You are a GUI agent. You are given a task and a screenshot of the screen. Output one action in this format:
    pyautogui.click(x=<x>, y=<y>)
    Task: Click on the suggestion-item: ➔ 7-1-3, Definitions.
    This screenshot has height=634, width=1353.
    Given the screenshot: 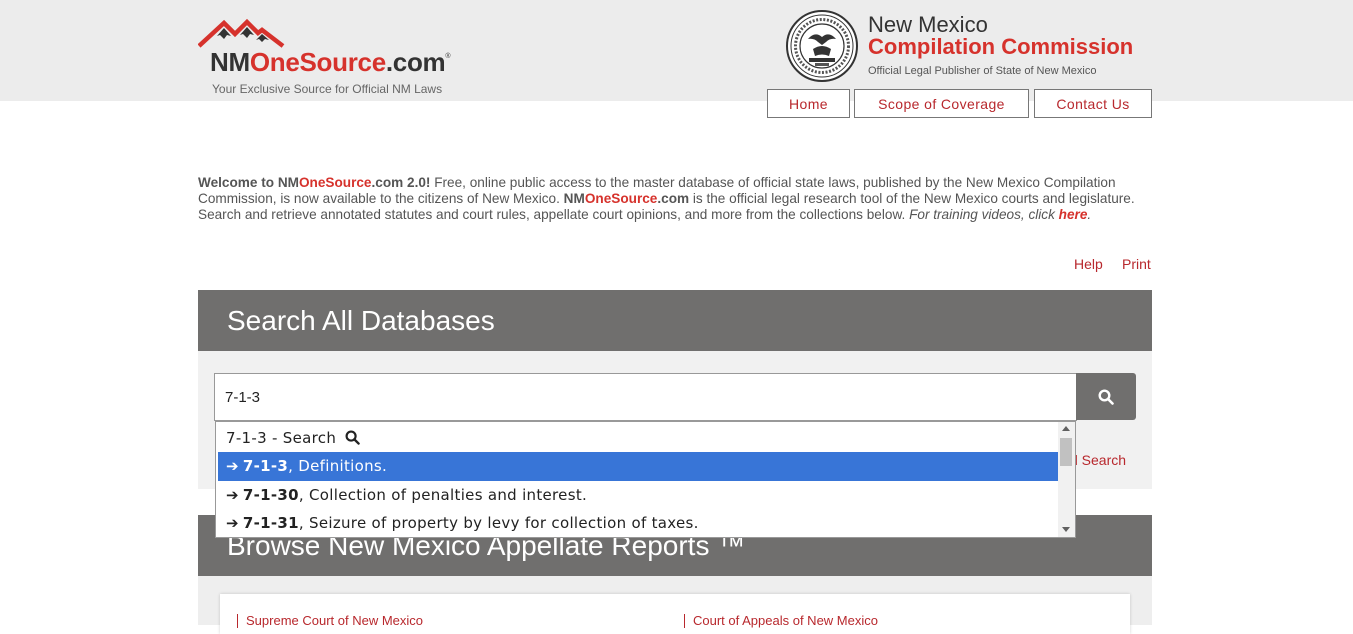 What is the action you would take?
    pyautogui.click(x=638, y=466)
    